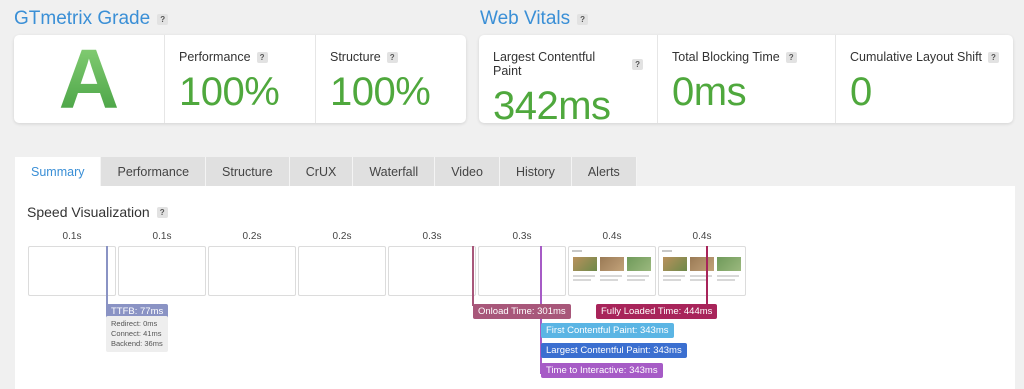 The height and width of the screenshot is (389, 1024). Describe the element at coordinates (522, 311) in the screenshot. I see `onload-marker: Onload Time: 301ms` at that location.